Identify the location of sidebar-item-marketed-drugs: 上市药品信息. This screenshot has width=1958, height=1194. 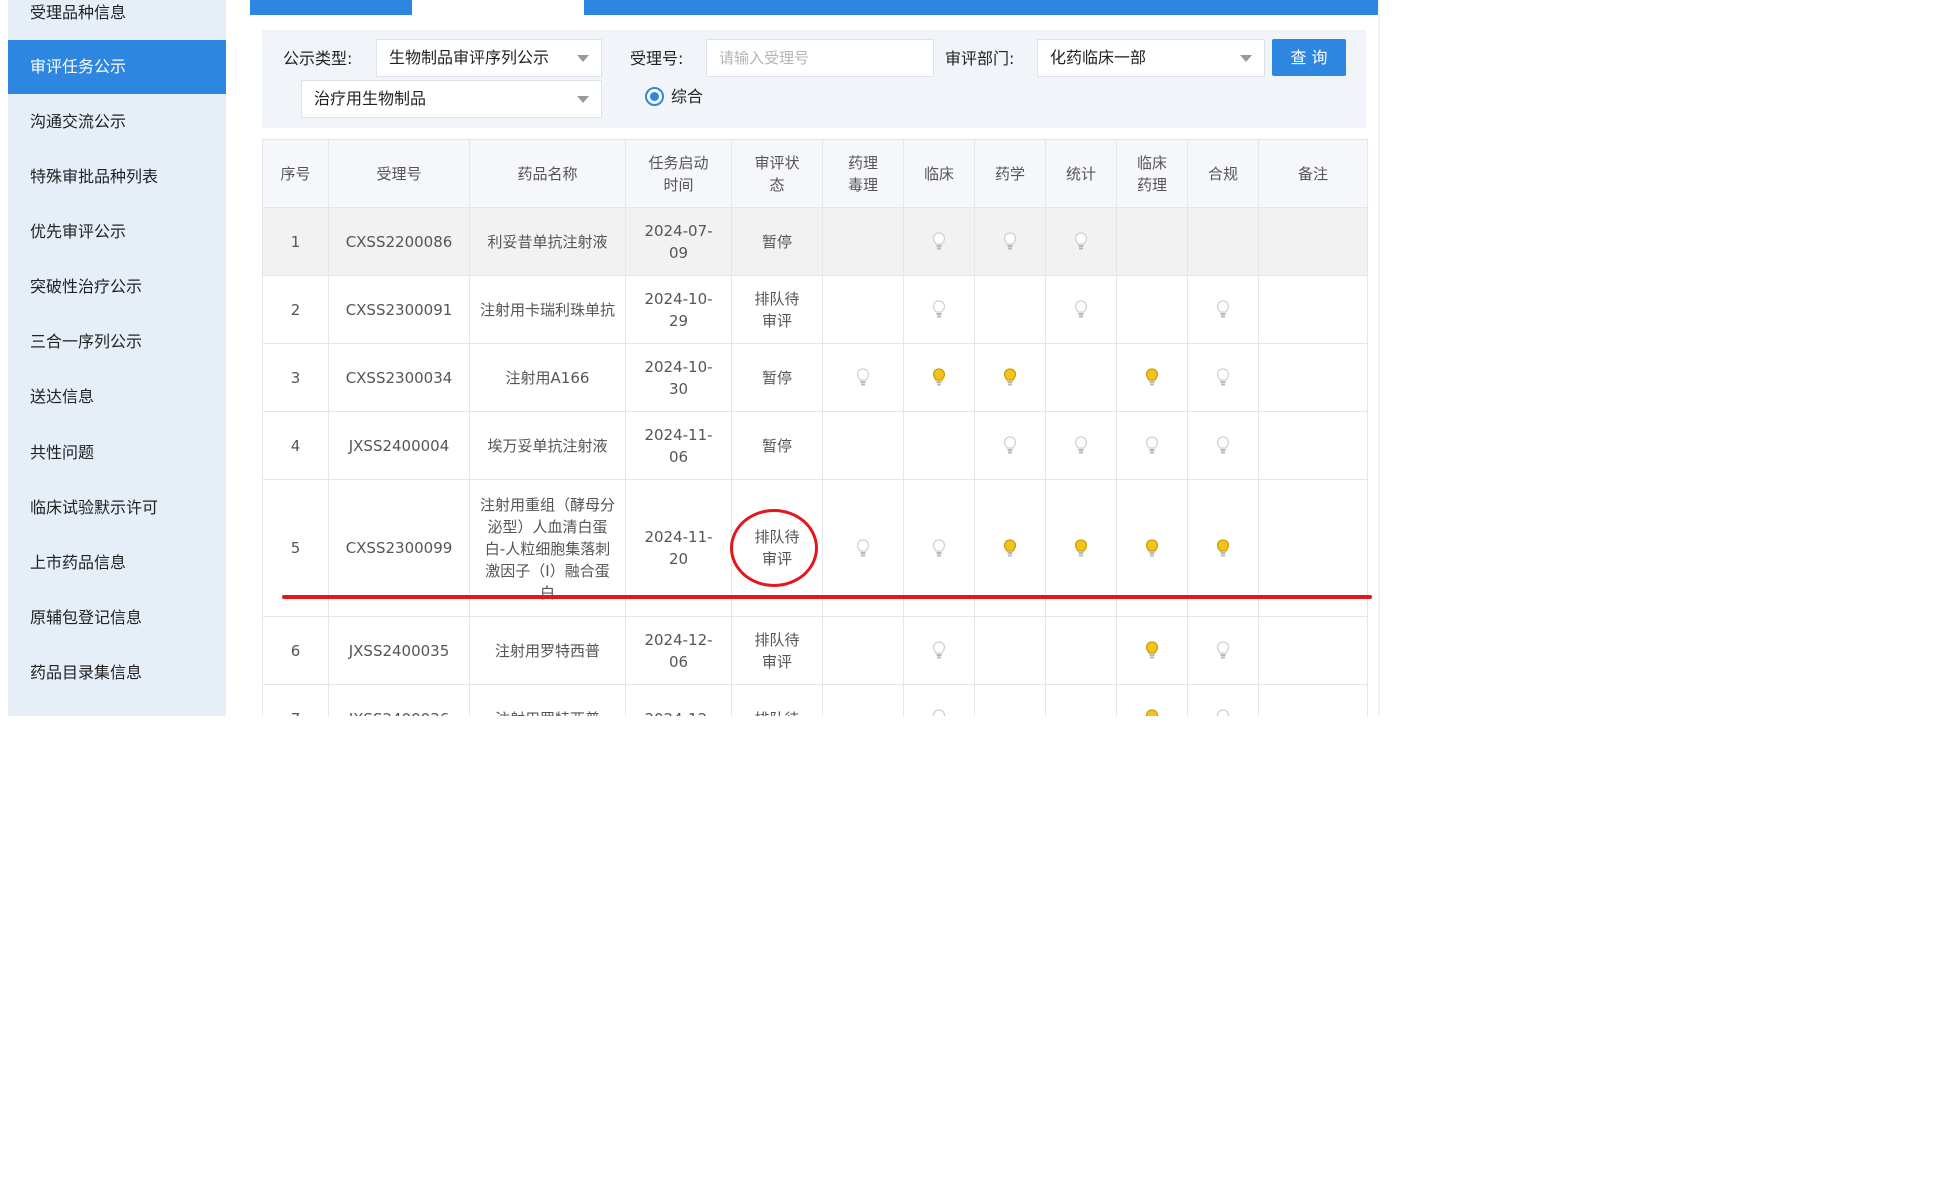
(117, 563).